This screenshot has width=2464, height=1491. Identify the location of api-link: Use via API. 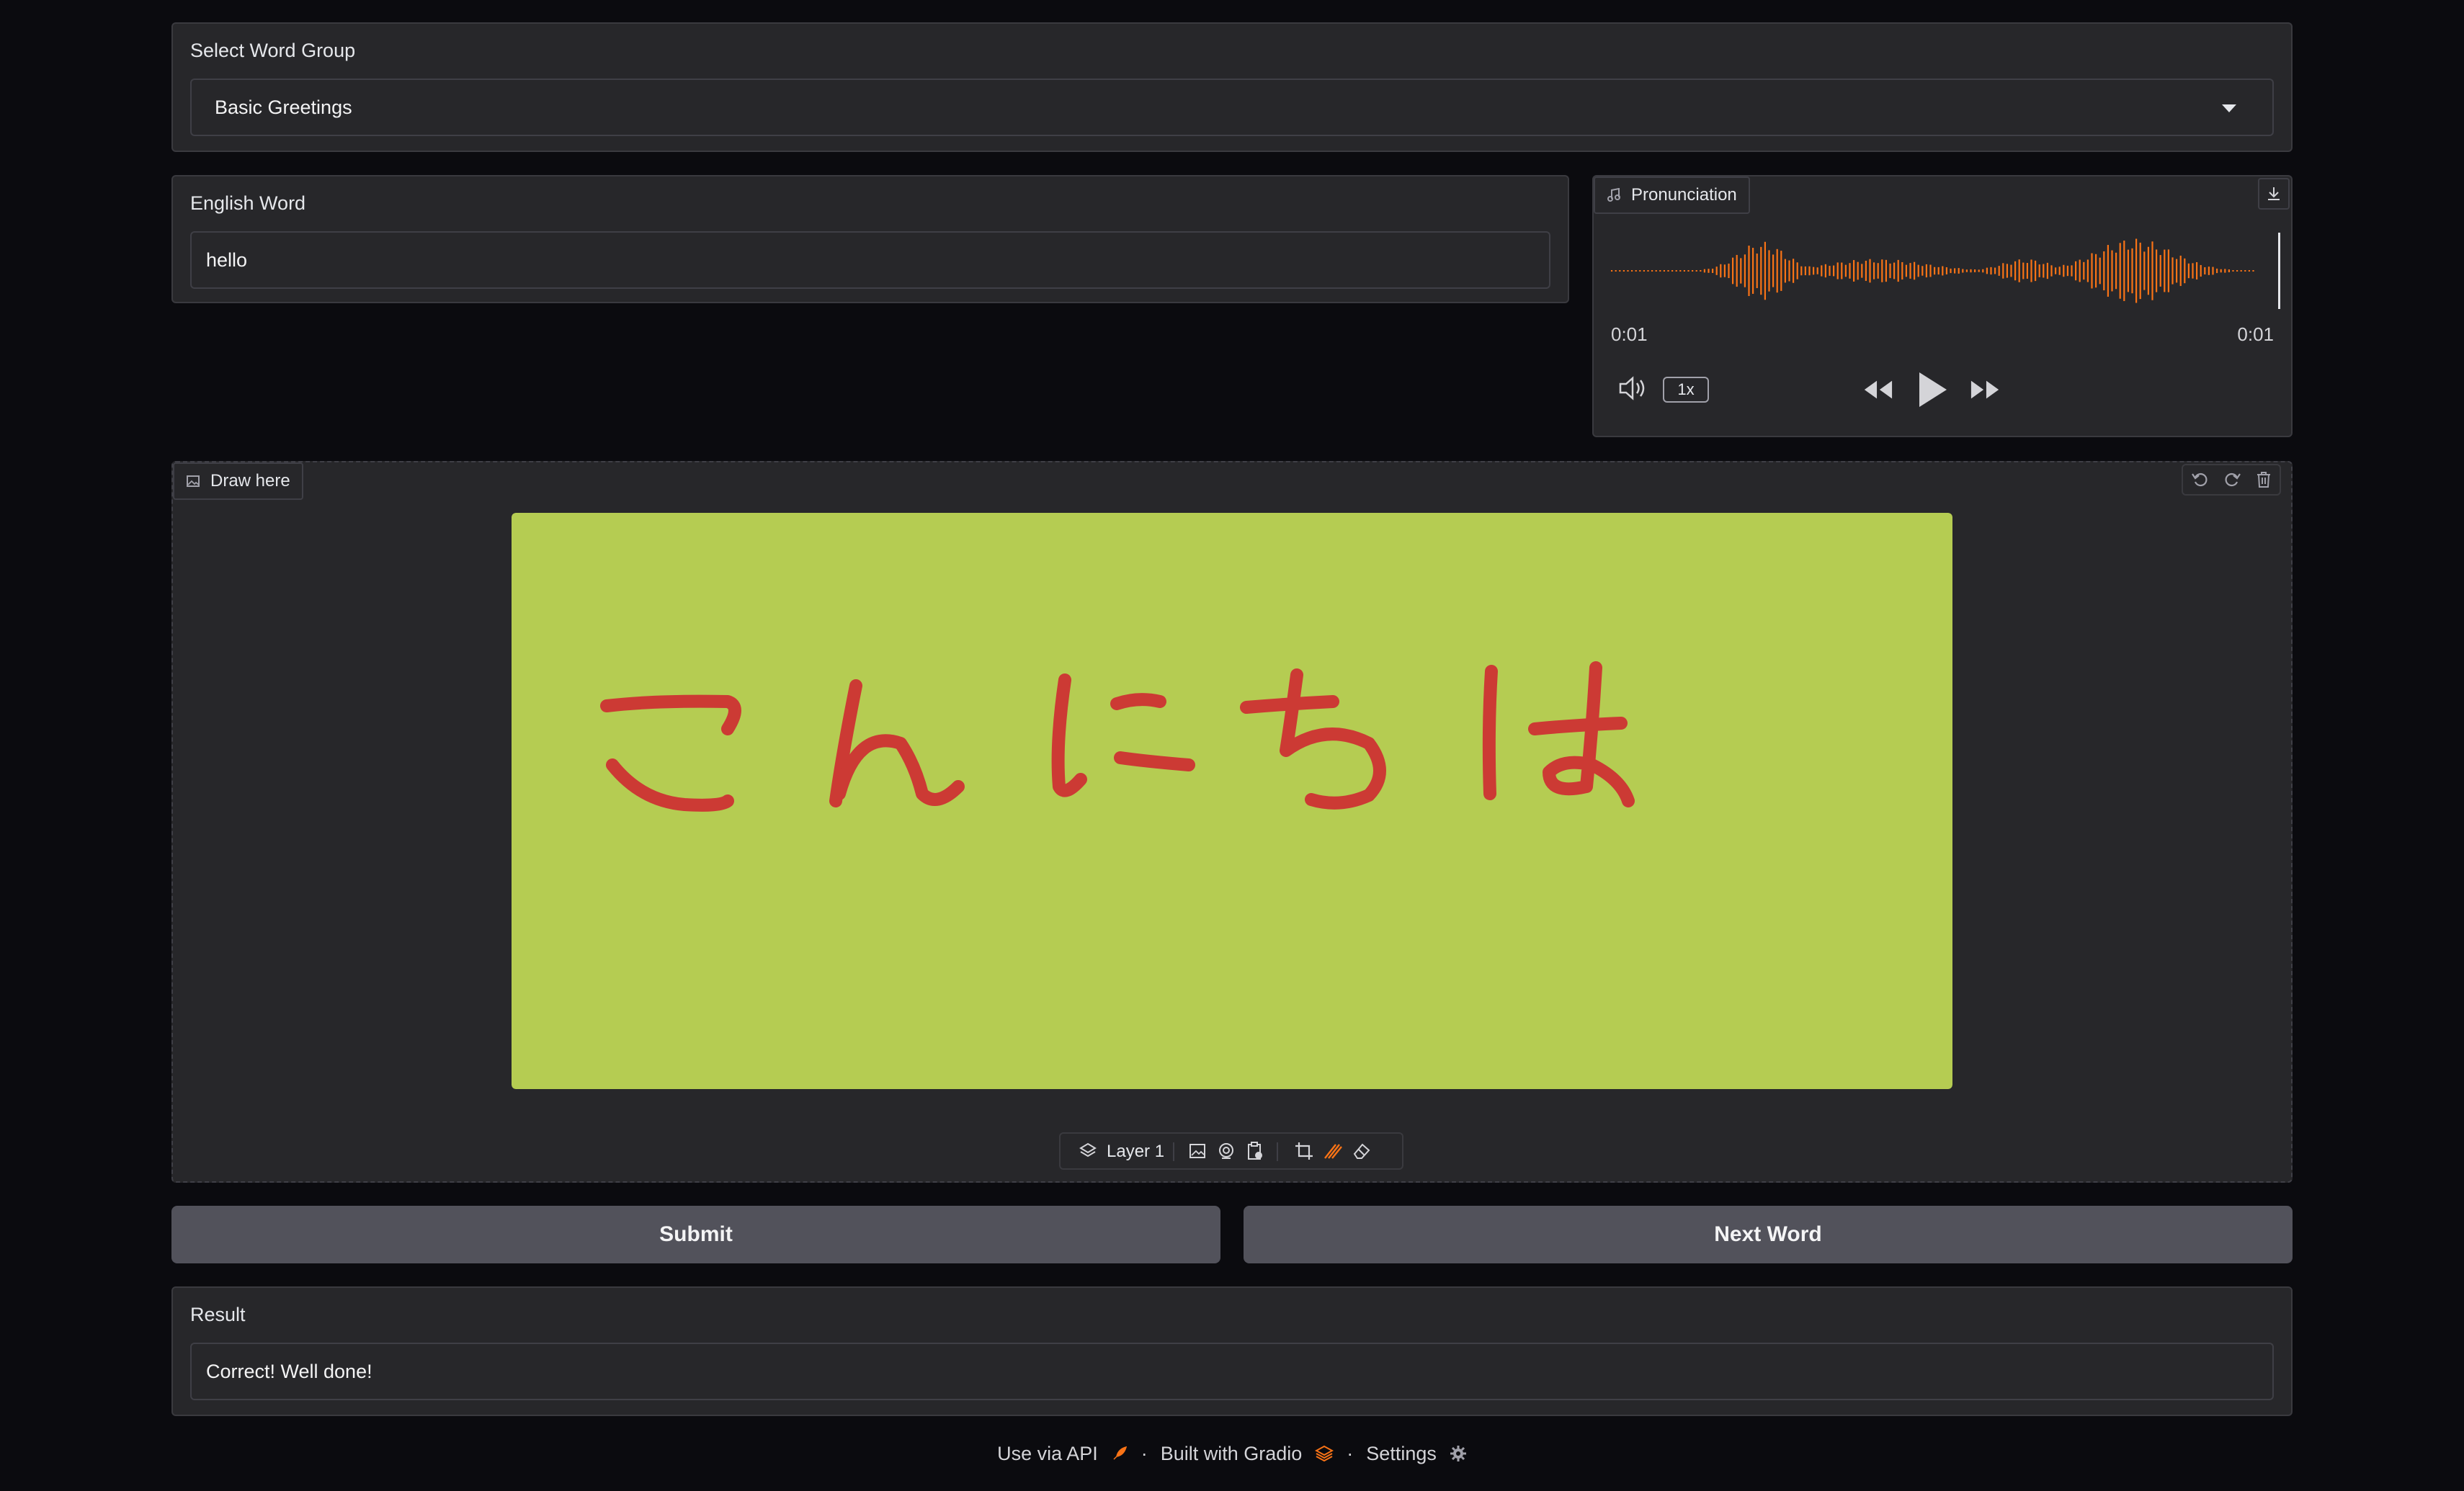
(1047, 1454).